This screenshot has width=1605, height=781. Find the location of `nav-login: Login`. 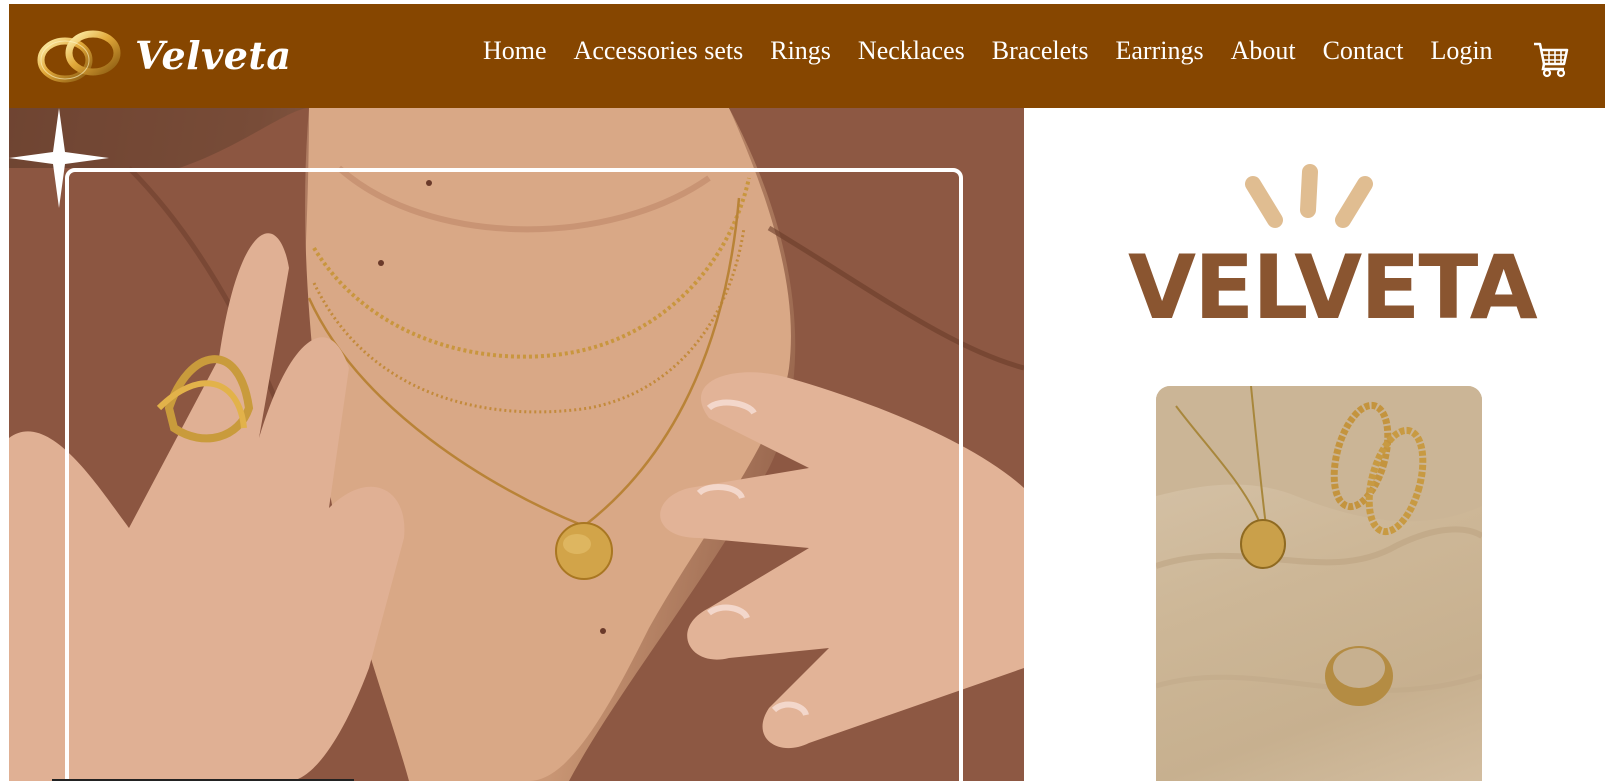

nav-login: Login is located at coordinates (1461, 51).